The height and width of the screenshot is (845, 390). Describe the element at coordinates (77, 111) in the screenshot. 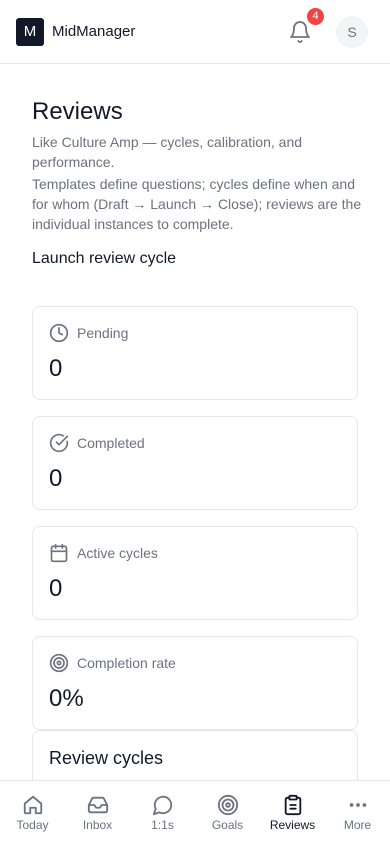

I see `page-title: Reviews` at that location.